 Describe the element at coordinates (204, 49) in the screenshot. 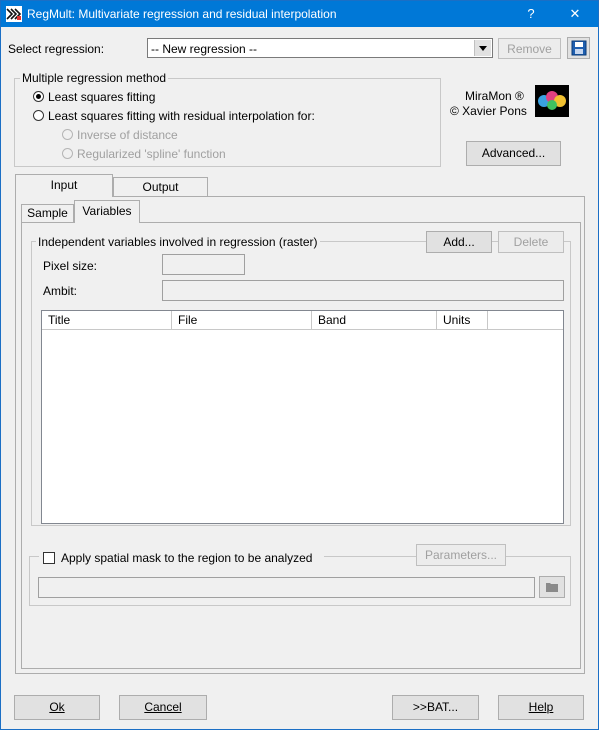

I see `regression-select-value: -- New regression --` at that location.